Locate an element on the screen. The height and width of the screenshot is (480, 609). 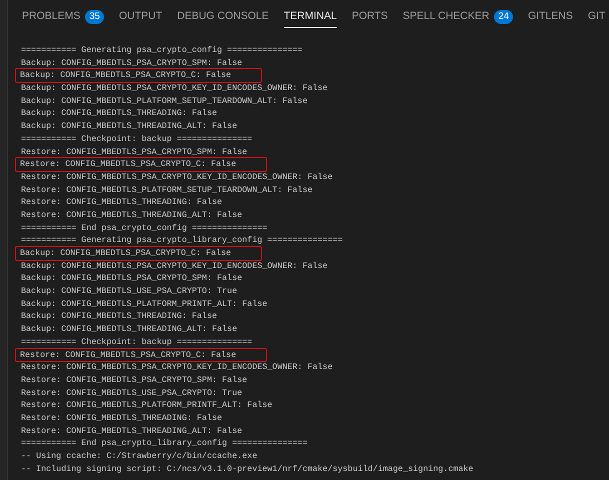
terminal-line: =========== Generating psa_crypto_library_config =============== is located at coordinates (182, 241).